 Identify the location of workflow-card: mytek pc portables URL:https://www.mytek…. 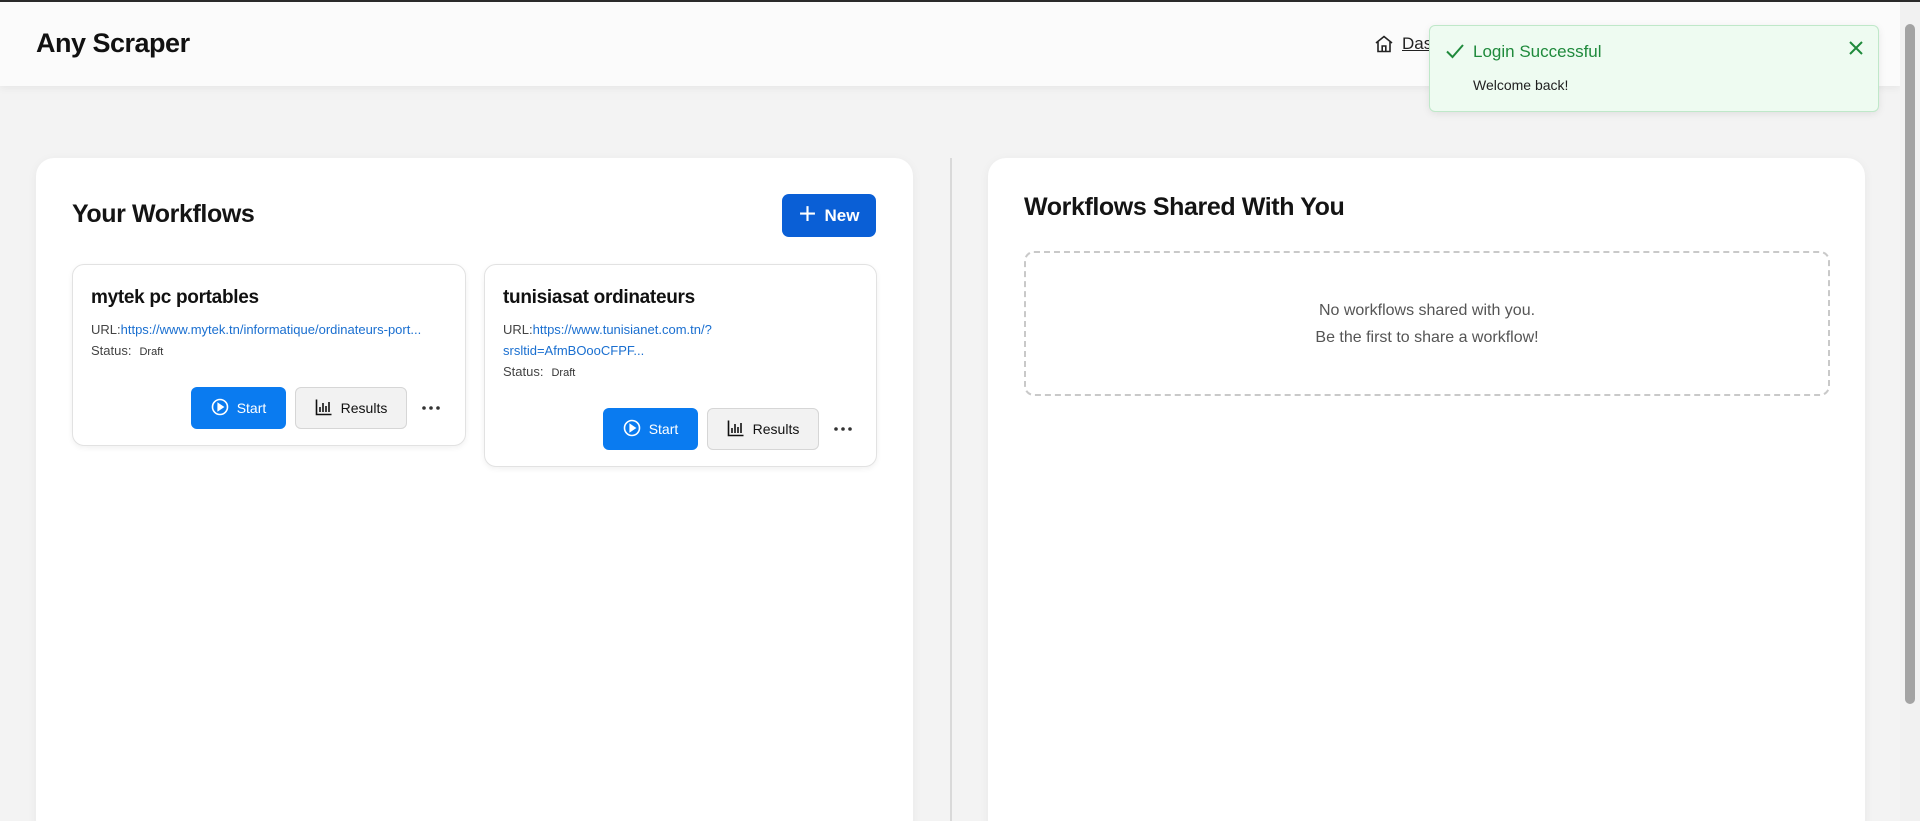
(269, 355).